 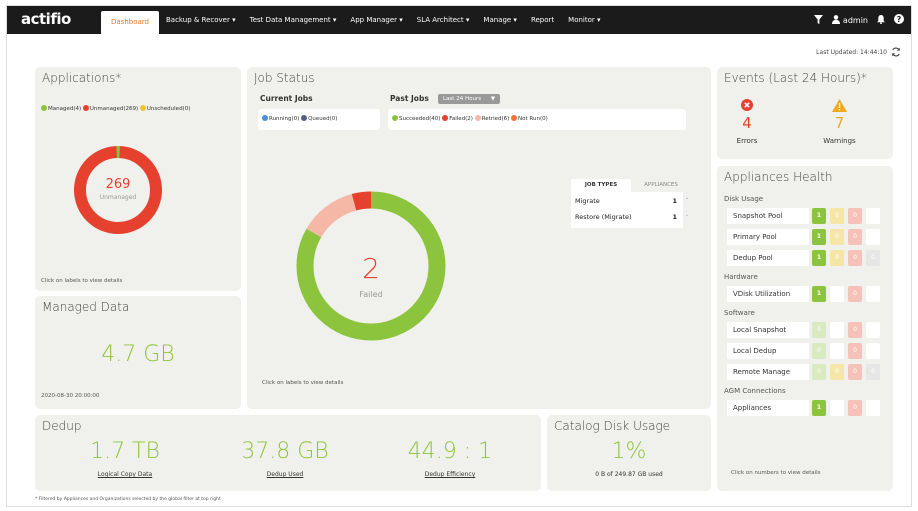 What do you see at coordinates (851, 52) in the screenshot?
I see `last-updated: Last Updated: 14:44:10` at bounding box center [851, 52].